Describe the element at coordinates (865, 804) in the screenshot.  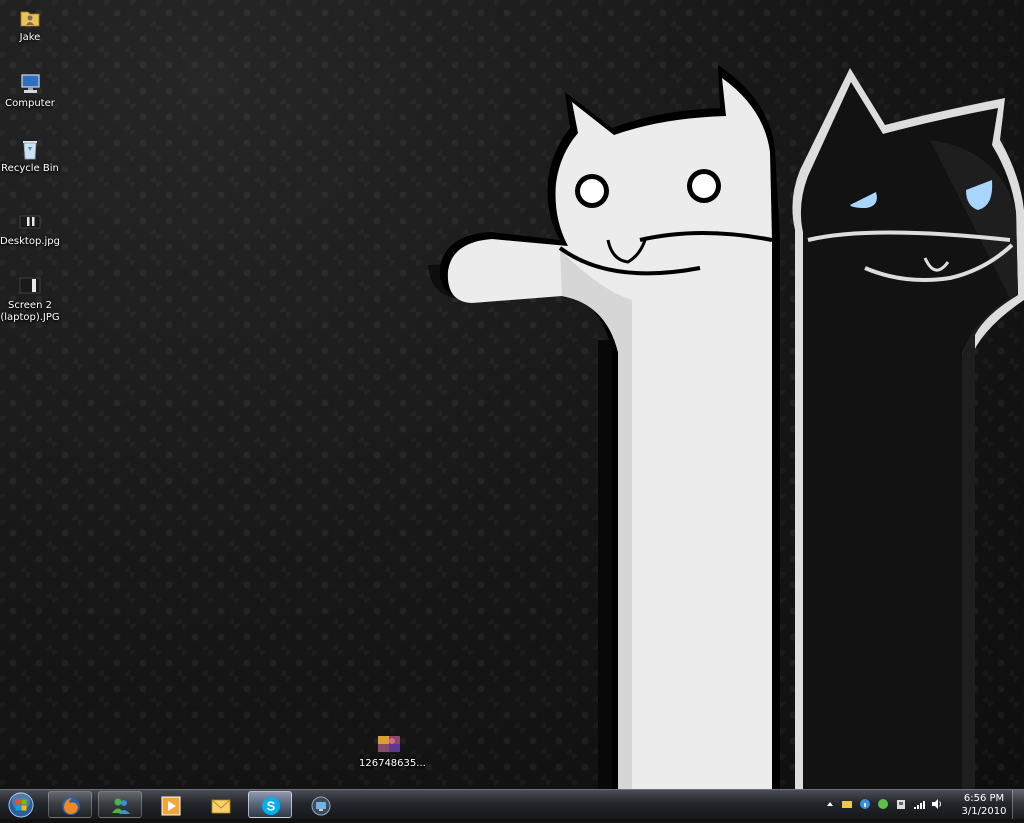
I see `info-icon` at that location.